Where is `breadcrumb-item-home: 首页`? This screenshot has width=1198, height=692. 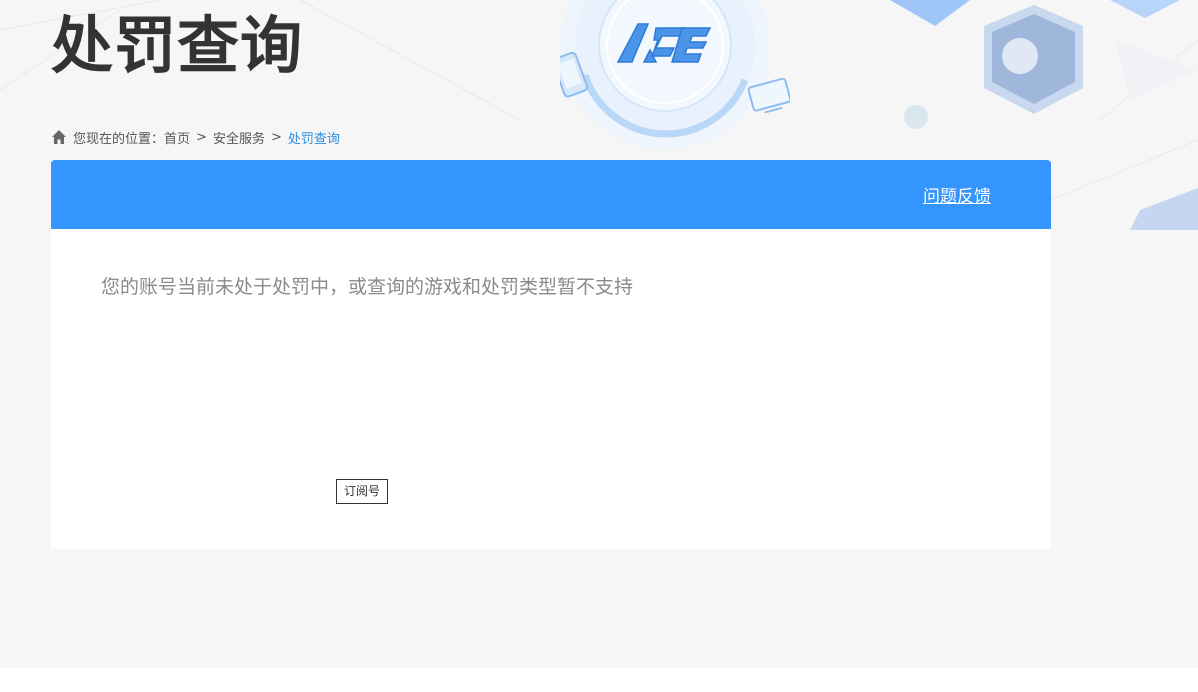
breadcrumb-item-home: 首页 is located at coordinates (177, 137).